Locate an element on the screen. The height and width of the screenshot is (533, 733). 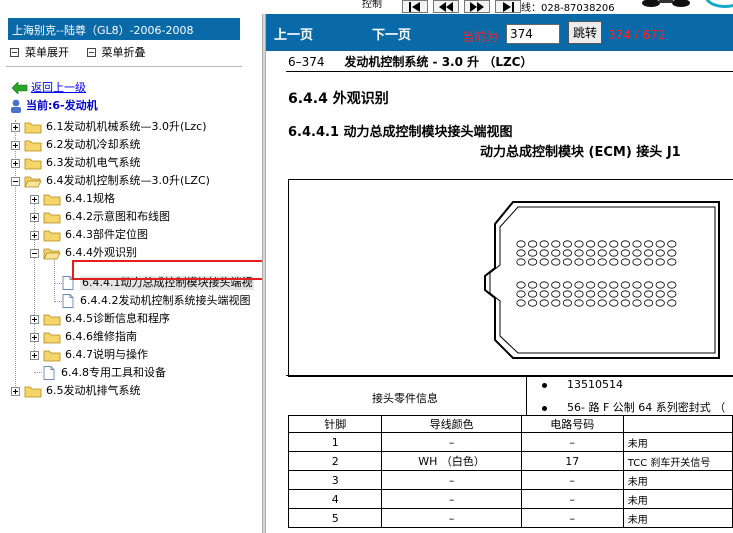
manual-title: 上海别克--陆尊（GL8）-2006-2008 is located at coordinates (124, 29).